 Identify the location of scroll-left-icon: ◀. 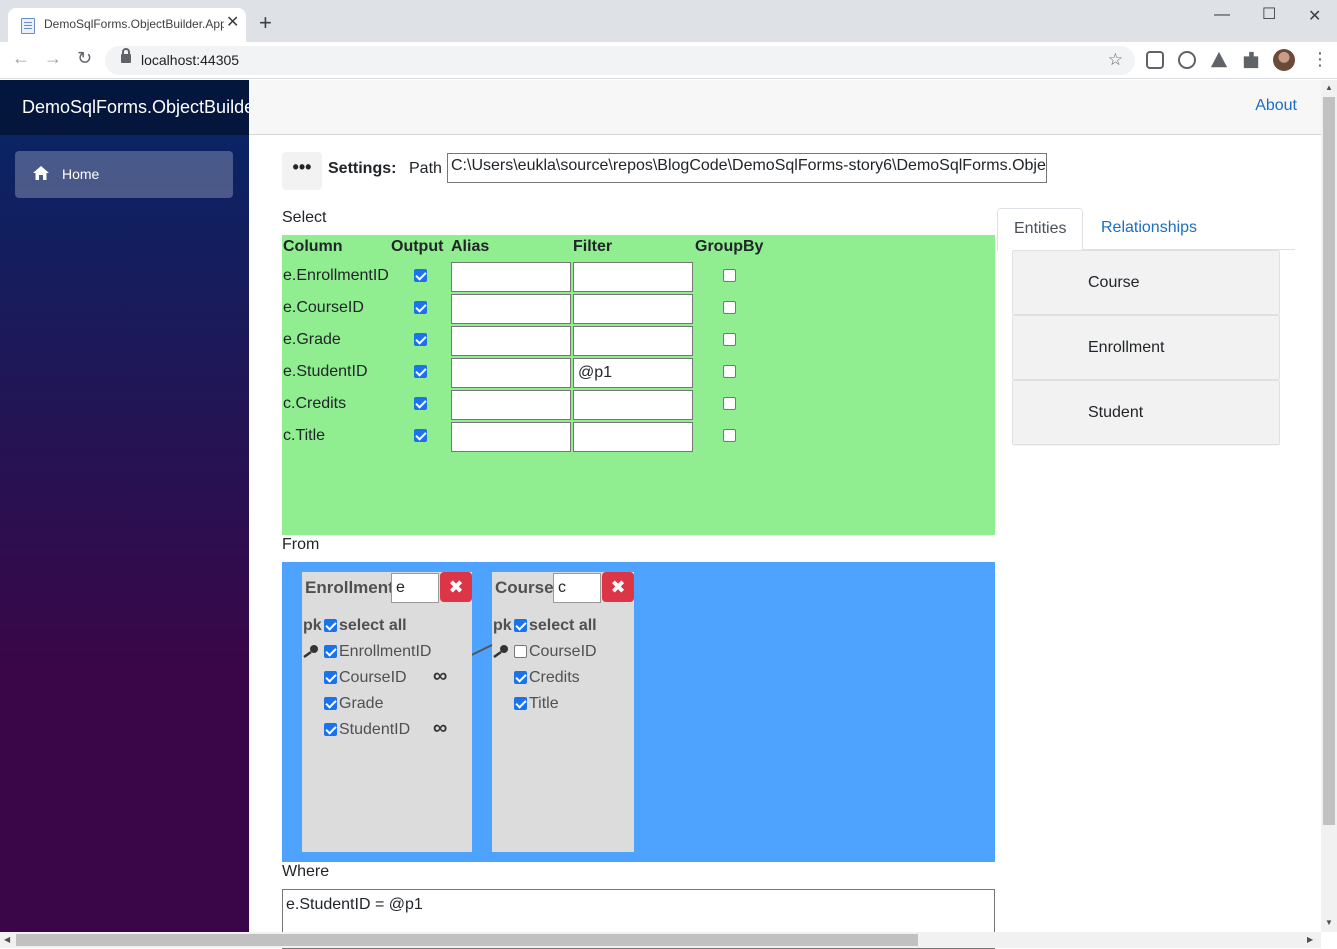
(7, 939).